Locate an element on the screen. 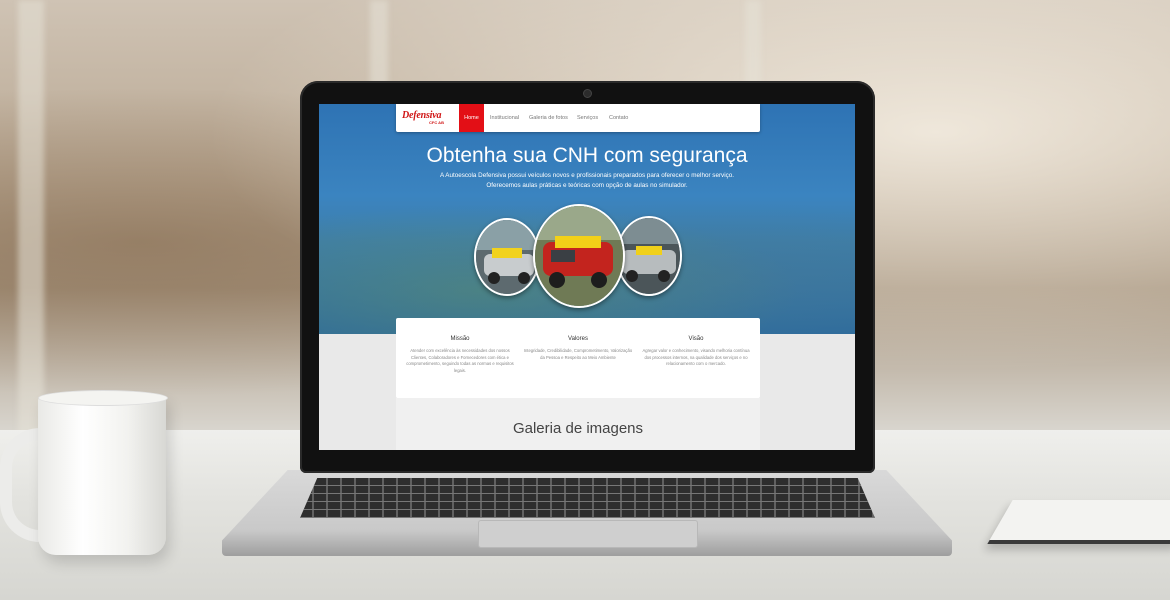 This screenshot has height=600, width=1170. gallery-title: Galeria de imagens is located at coordinates (578, 428).